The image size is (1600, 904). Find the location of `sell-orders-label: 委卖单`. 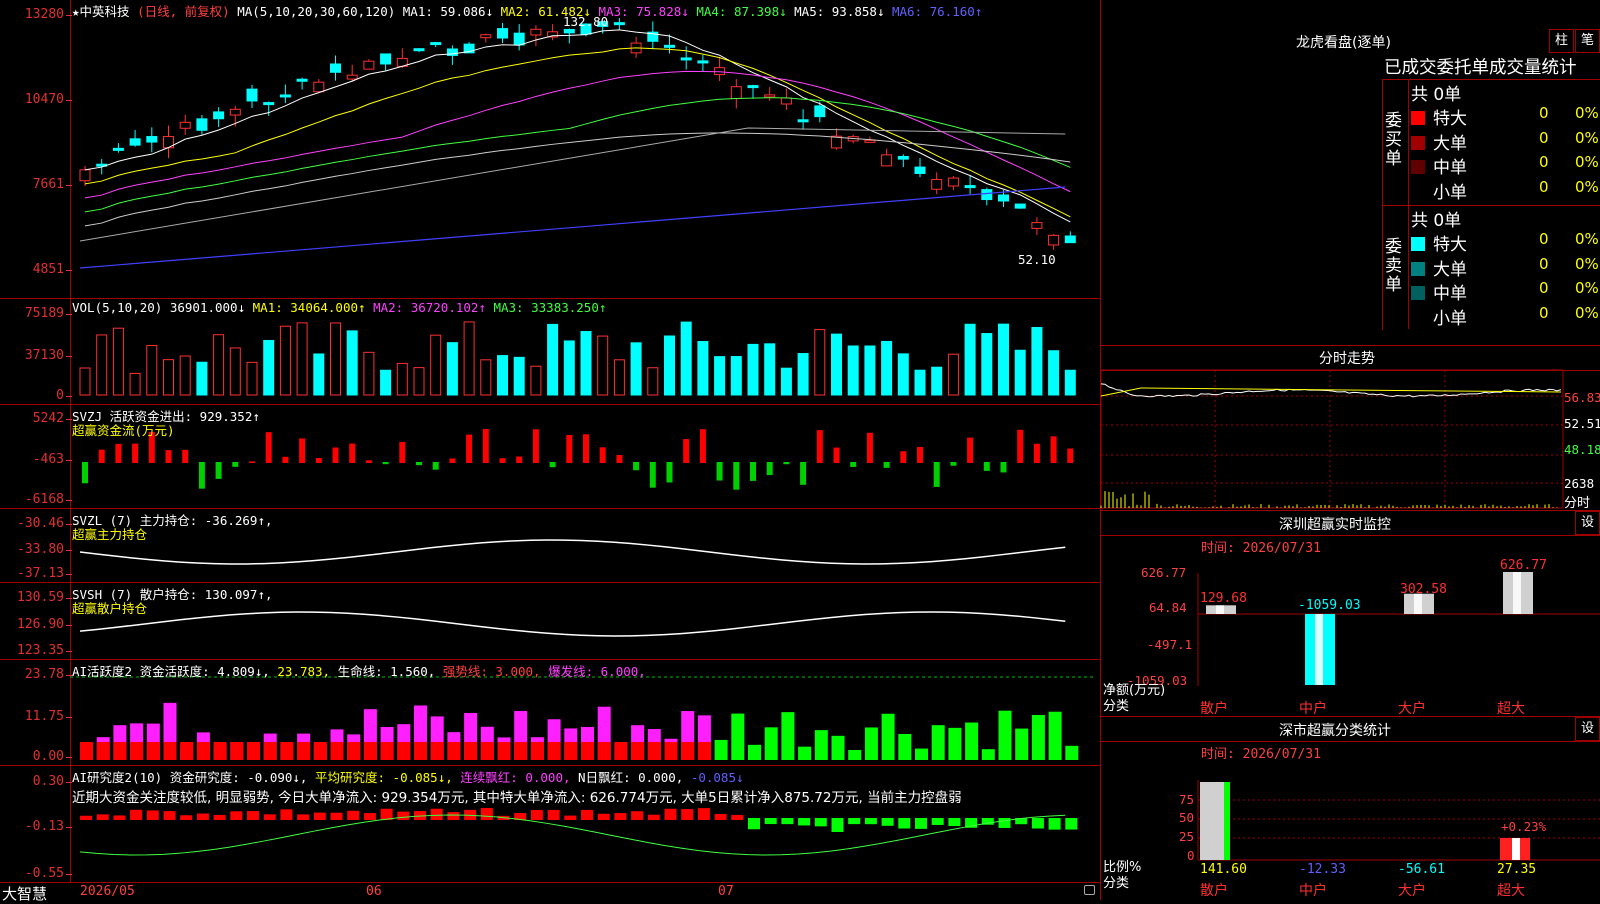

sell-orders-label: 委卖单 is located at coordinates (1393, 266).